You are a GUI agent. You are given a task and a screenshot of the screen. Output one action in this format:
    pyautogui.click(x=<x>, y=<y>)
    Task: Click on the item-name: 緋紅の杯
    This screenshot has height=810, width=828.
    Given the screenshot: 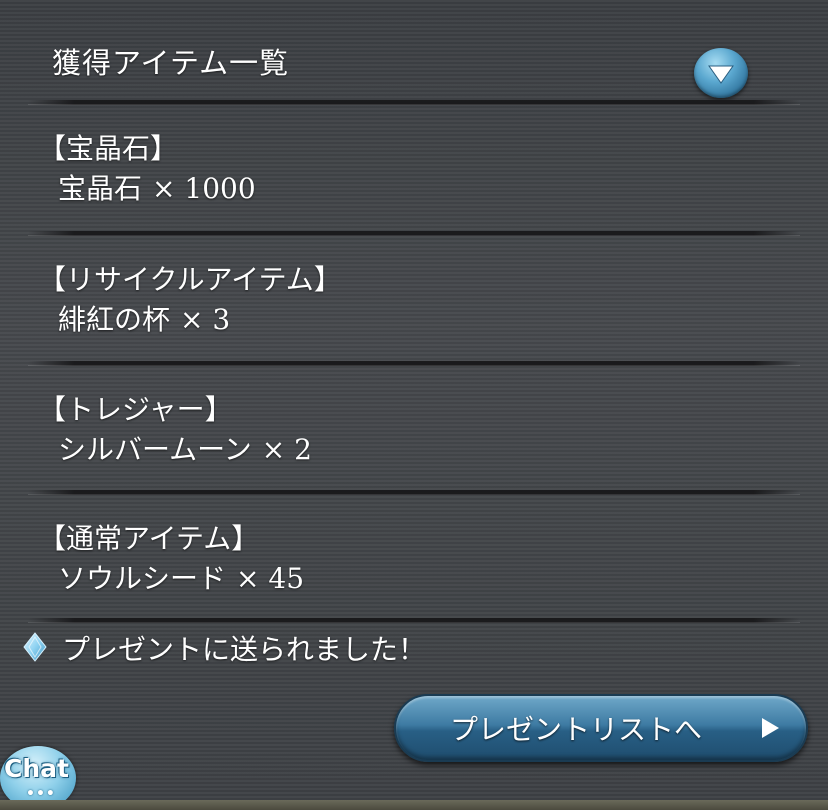 What is the action you would take?
    pyautogui.click(x=114, y=319)
    